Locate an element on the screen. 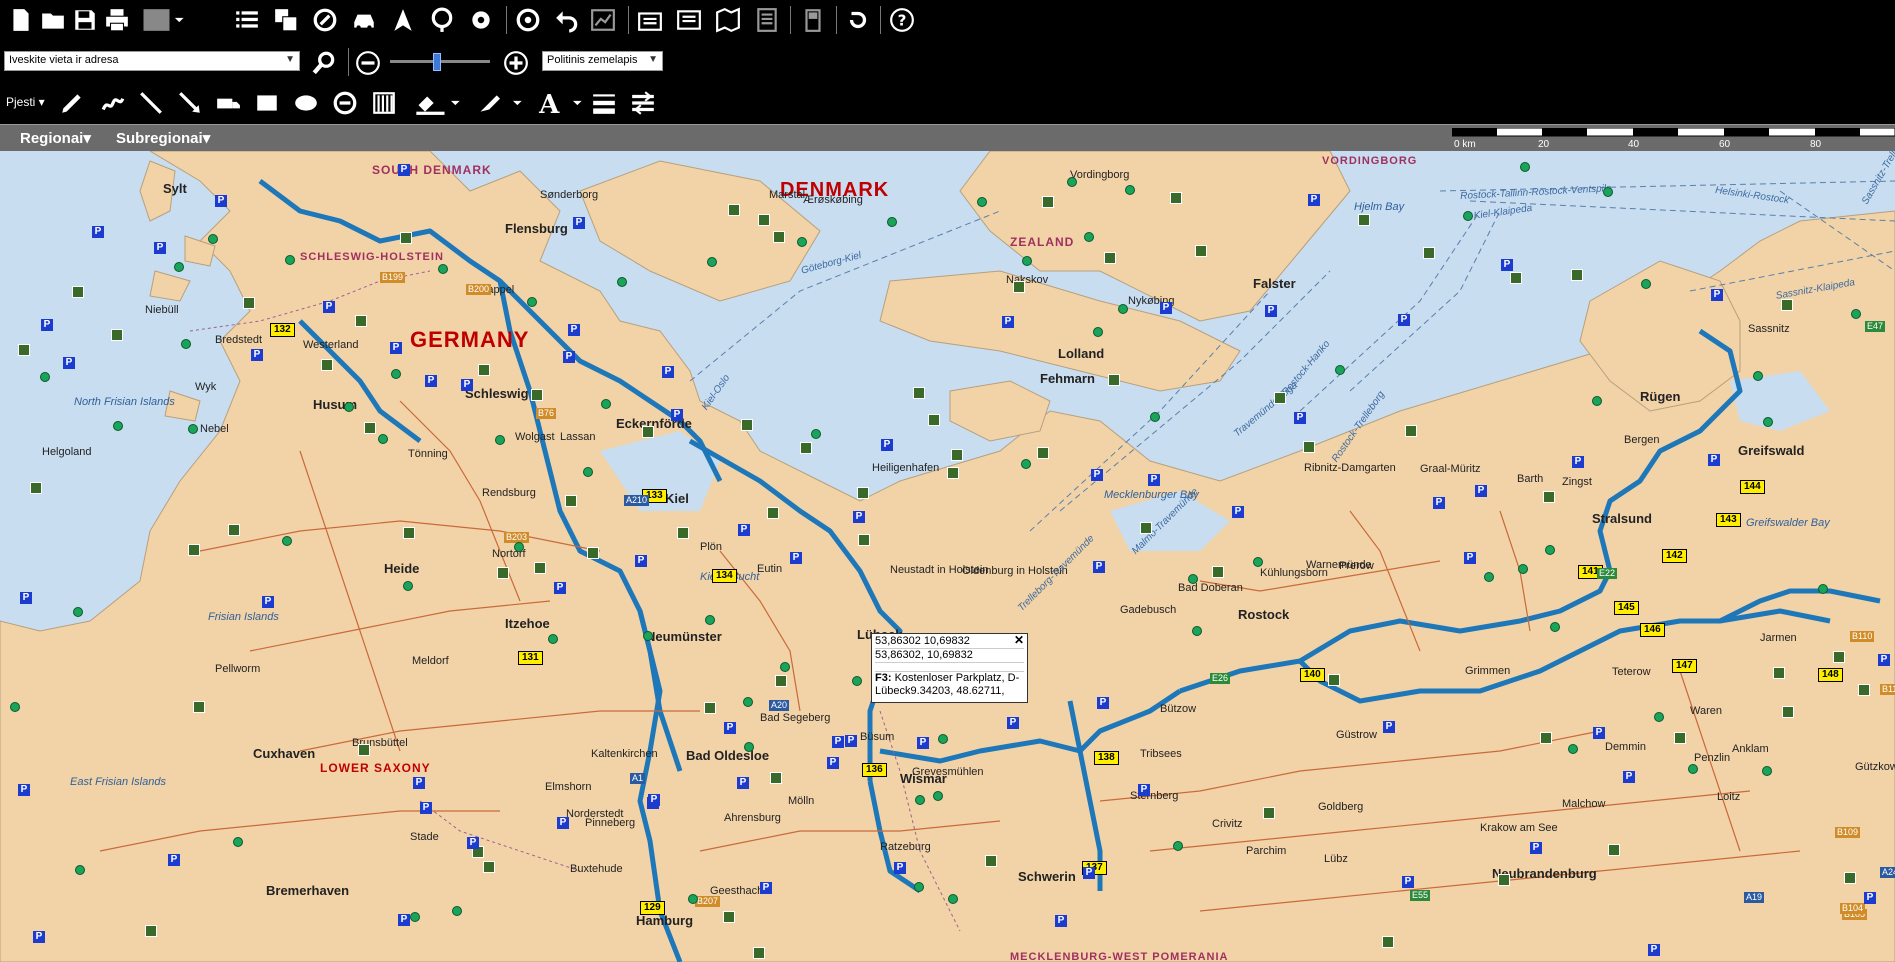 The height and width of the screenshot is (962, 1895). list-icon is located at coordinates (247, 20).